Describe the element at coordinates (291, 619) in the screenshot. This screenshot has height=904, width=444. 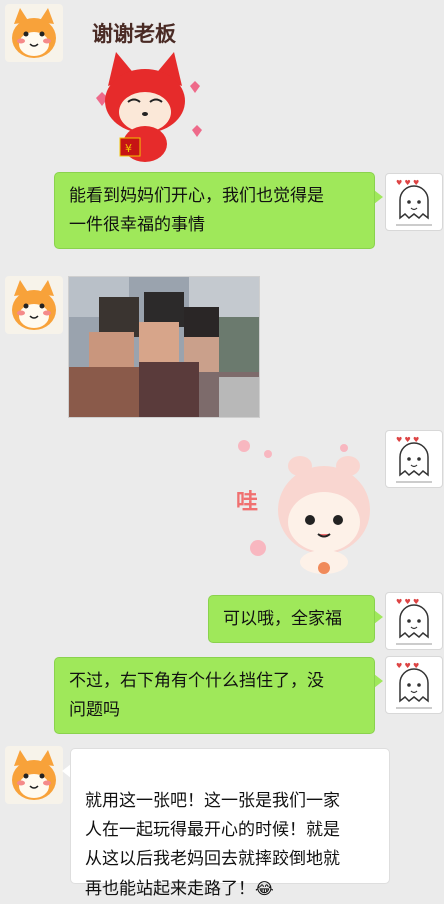
I see `message-bubble-sent: 可以哦，全家福` at that location.